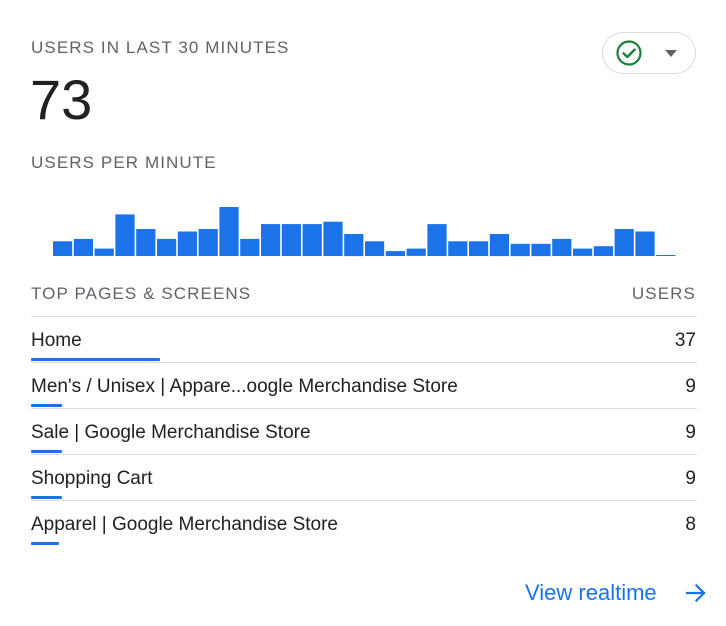 This screenshot has height=626, width=726. I want to click on page-name: Sale | Google Merchandise Store, so click(171, 432).